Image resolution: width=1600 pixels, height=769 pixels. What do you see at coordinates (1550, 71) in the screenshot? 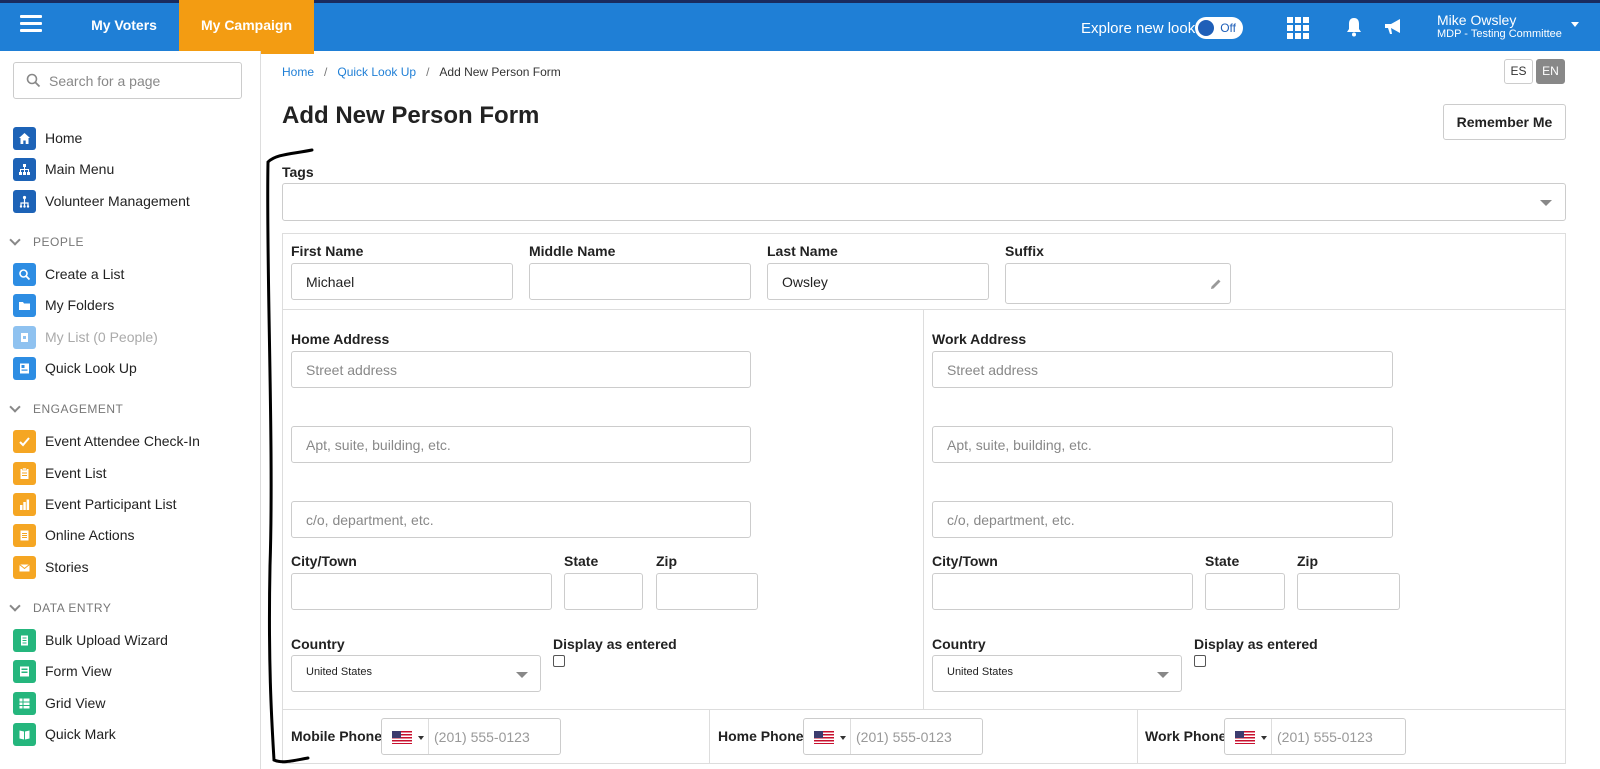
I see `language-en-button: EN` at bounding box center [1550, 71].